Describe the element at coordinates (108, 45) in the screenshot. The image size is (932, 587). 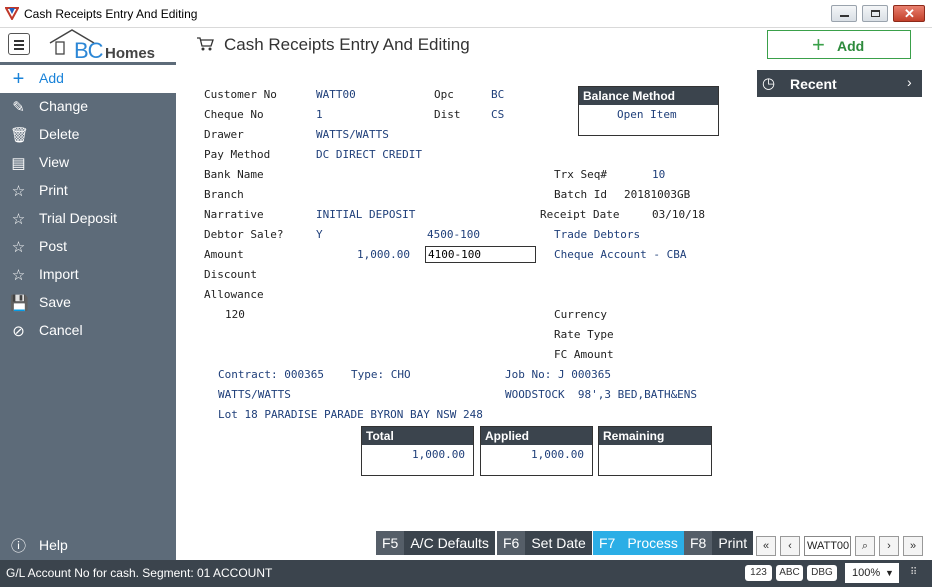
I see `company-logo: BC Homes` at that location.